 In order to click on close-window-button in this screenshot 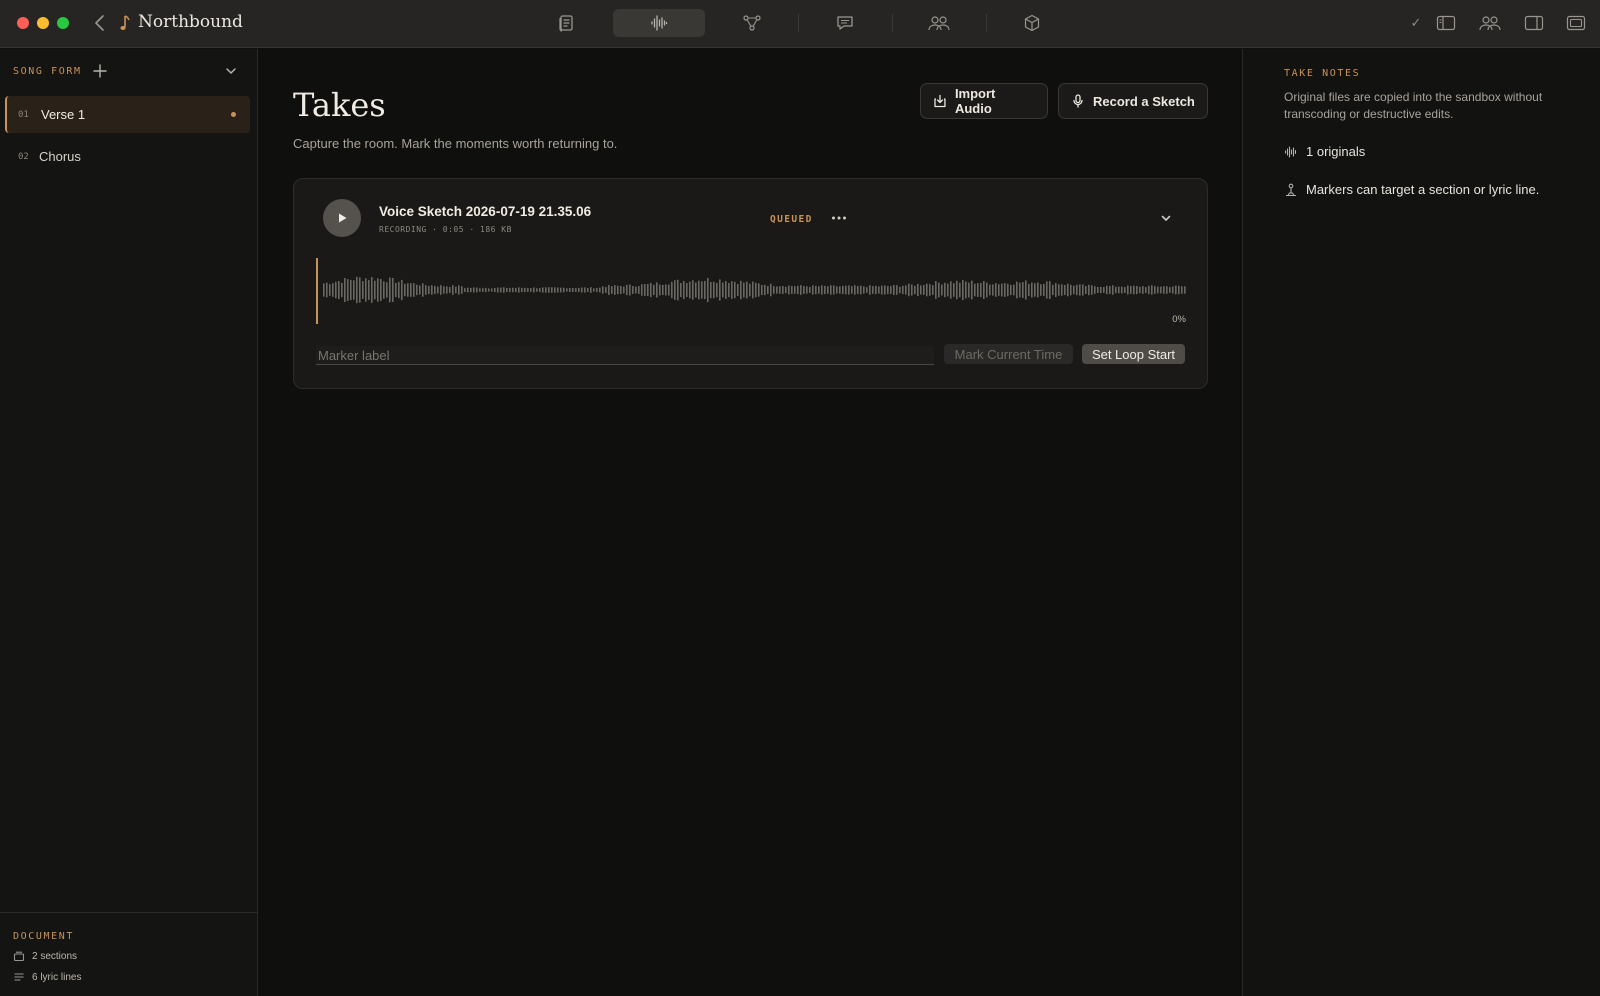, I will do `click(23, 23)`.